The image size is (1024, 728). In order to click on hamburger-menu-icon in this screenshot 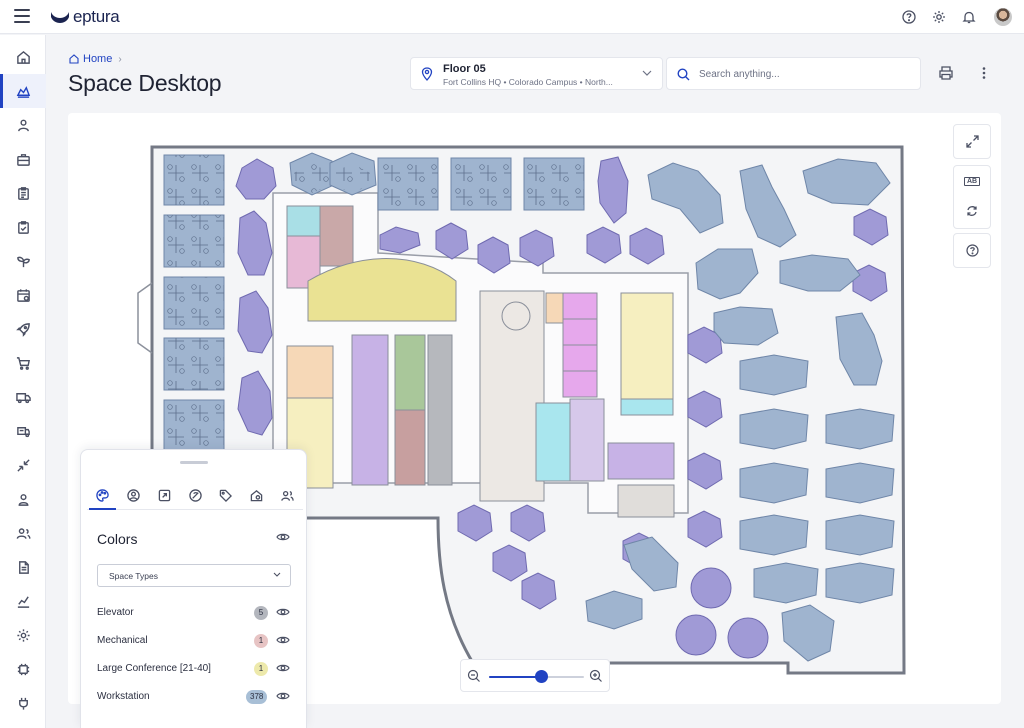, I will do `click(22, 16)`.